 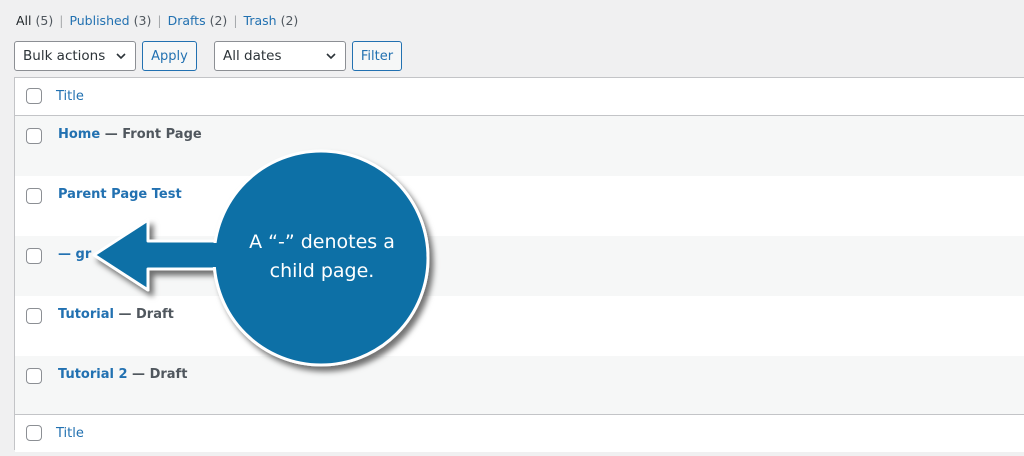 I want to click on table-footer: Title, so click(x=519, y=433).